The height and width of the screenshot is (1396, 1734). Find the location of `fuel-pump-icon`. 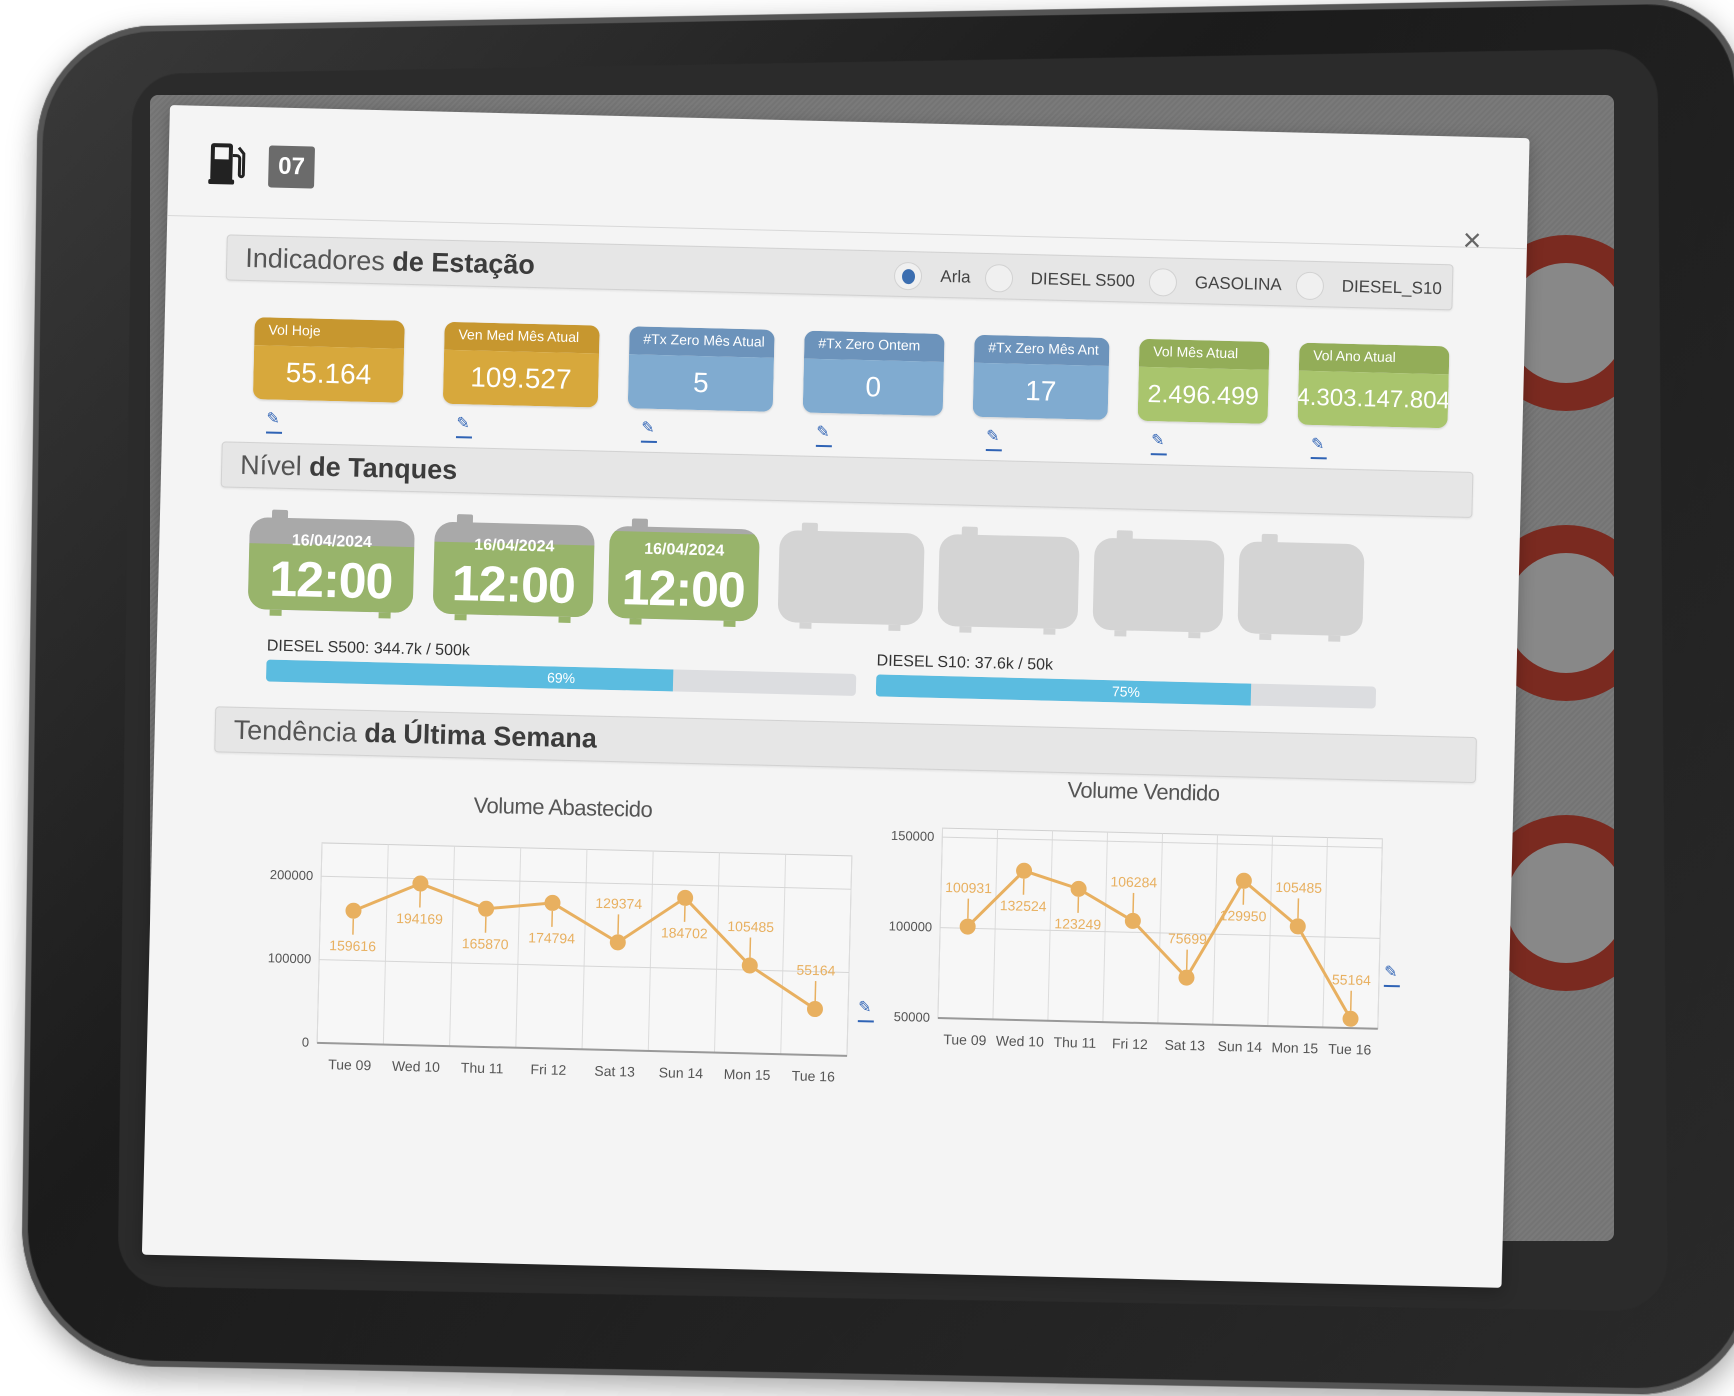

fuel-pump-icon is located at coordinates (228, 163).